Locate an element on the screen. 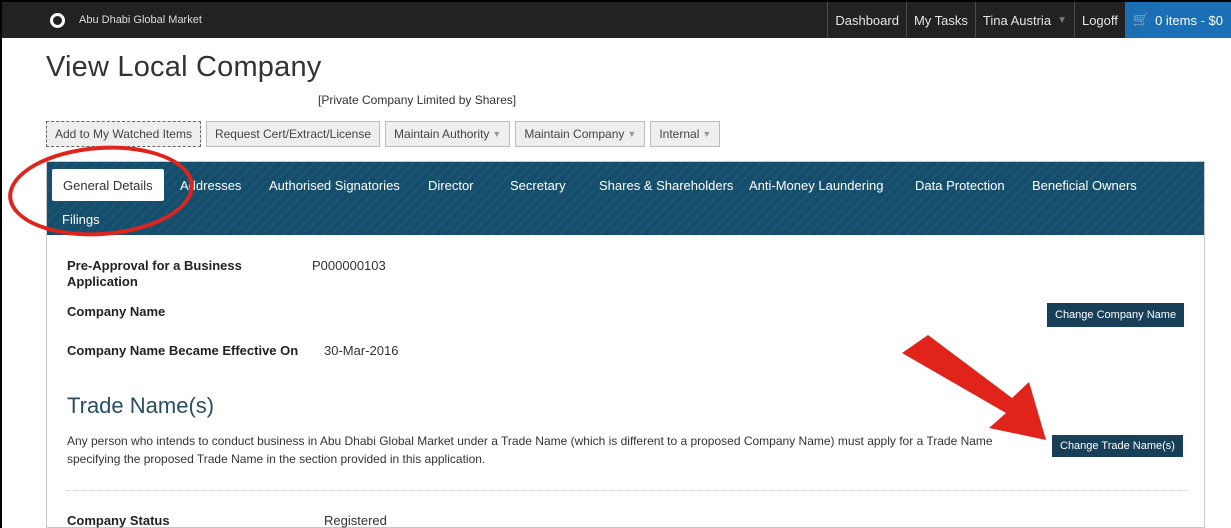  button-label: Maintain Authority is located at coordinates (442, 134).